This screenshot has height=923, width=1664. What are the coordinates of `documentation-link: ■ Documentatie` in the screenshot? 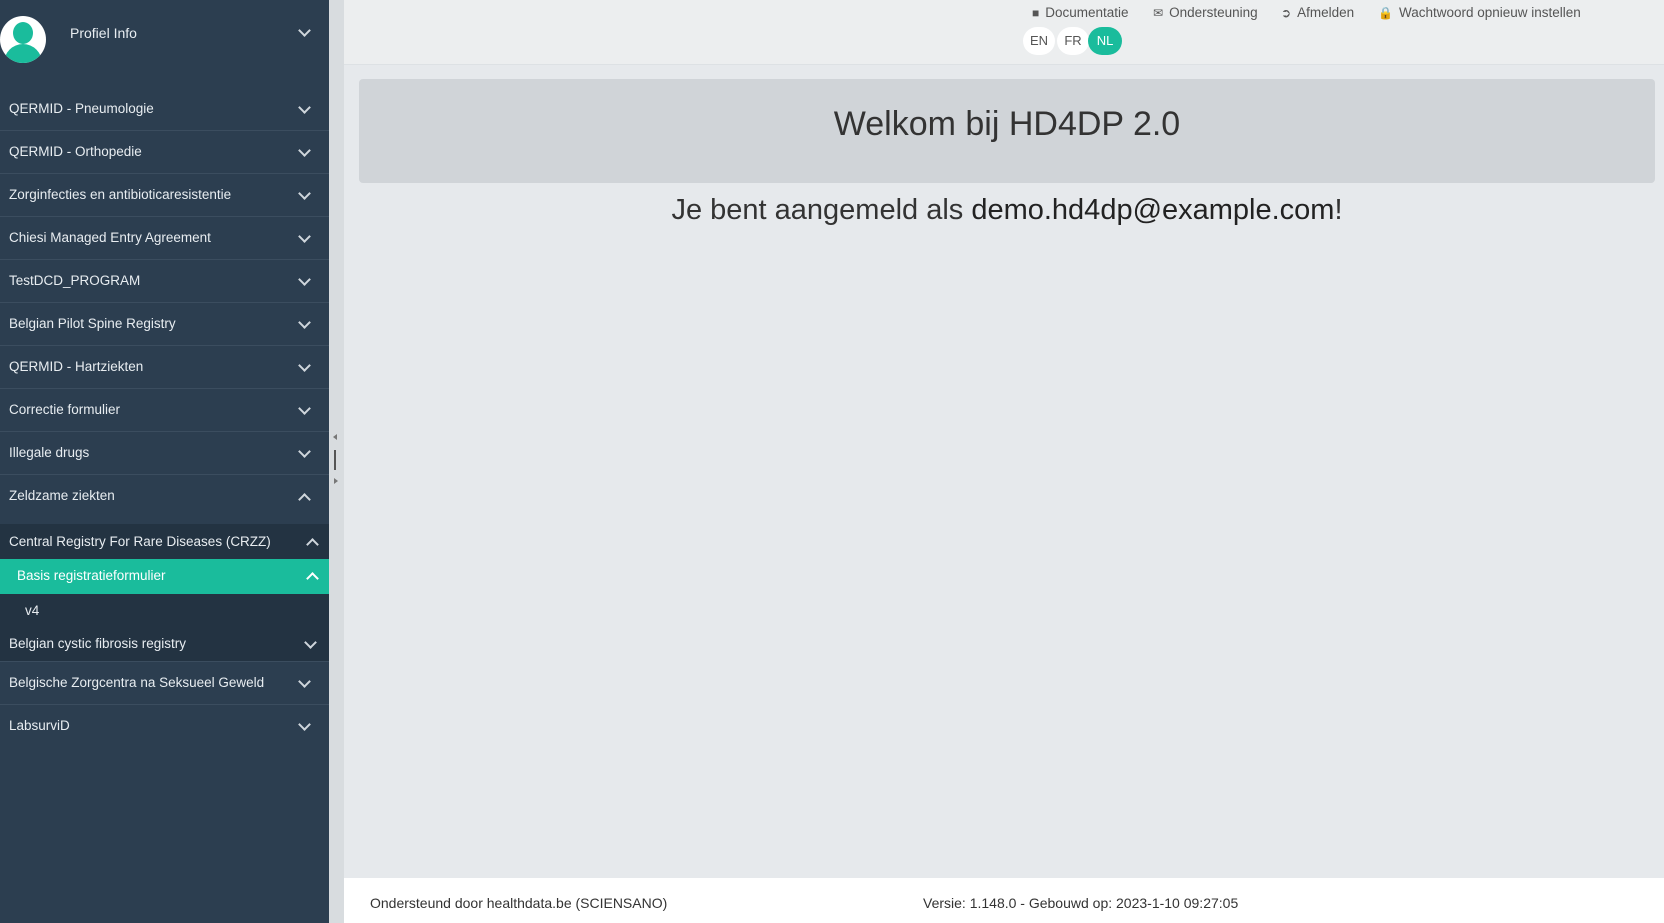 It's located at (1080, 12).